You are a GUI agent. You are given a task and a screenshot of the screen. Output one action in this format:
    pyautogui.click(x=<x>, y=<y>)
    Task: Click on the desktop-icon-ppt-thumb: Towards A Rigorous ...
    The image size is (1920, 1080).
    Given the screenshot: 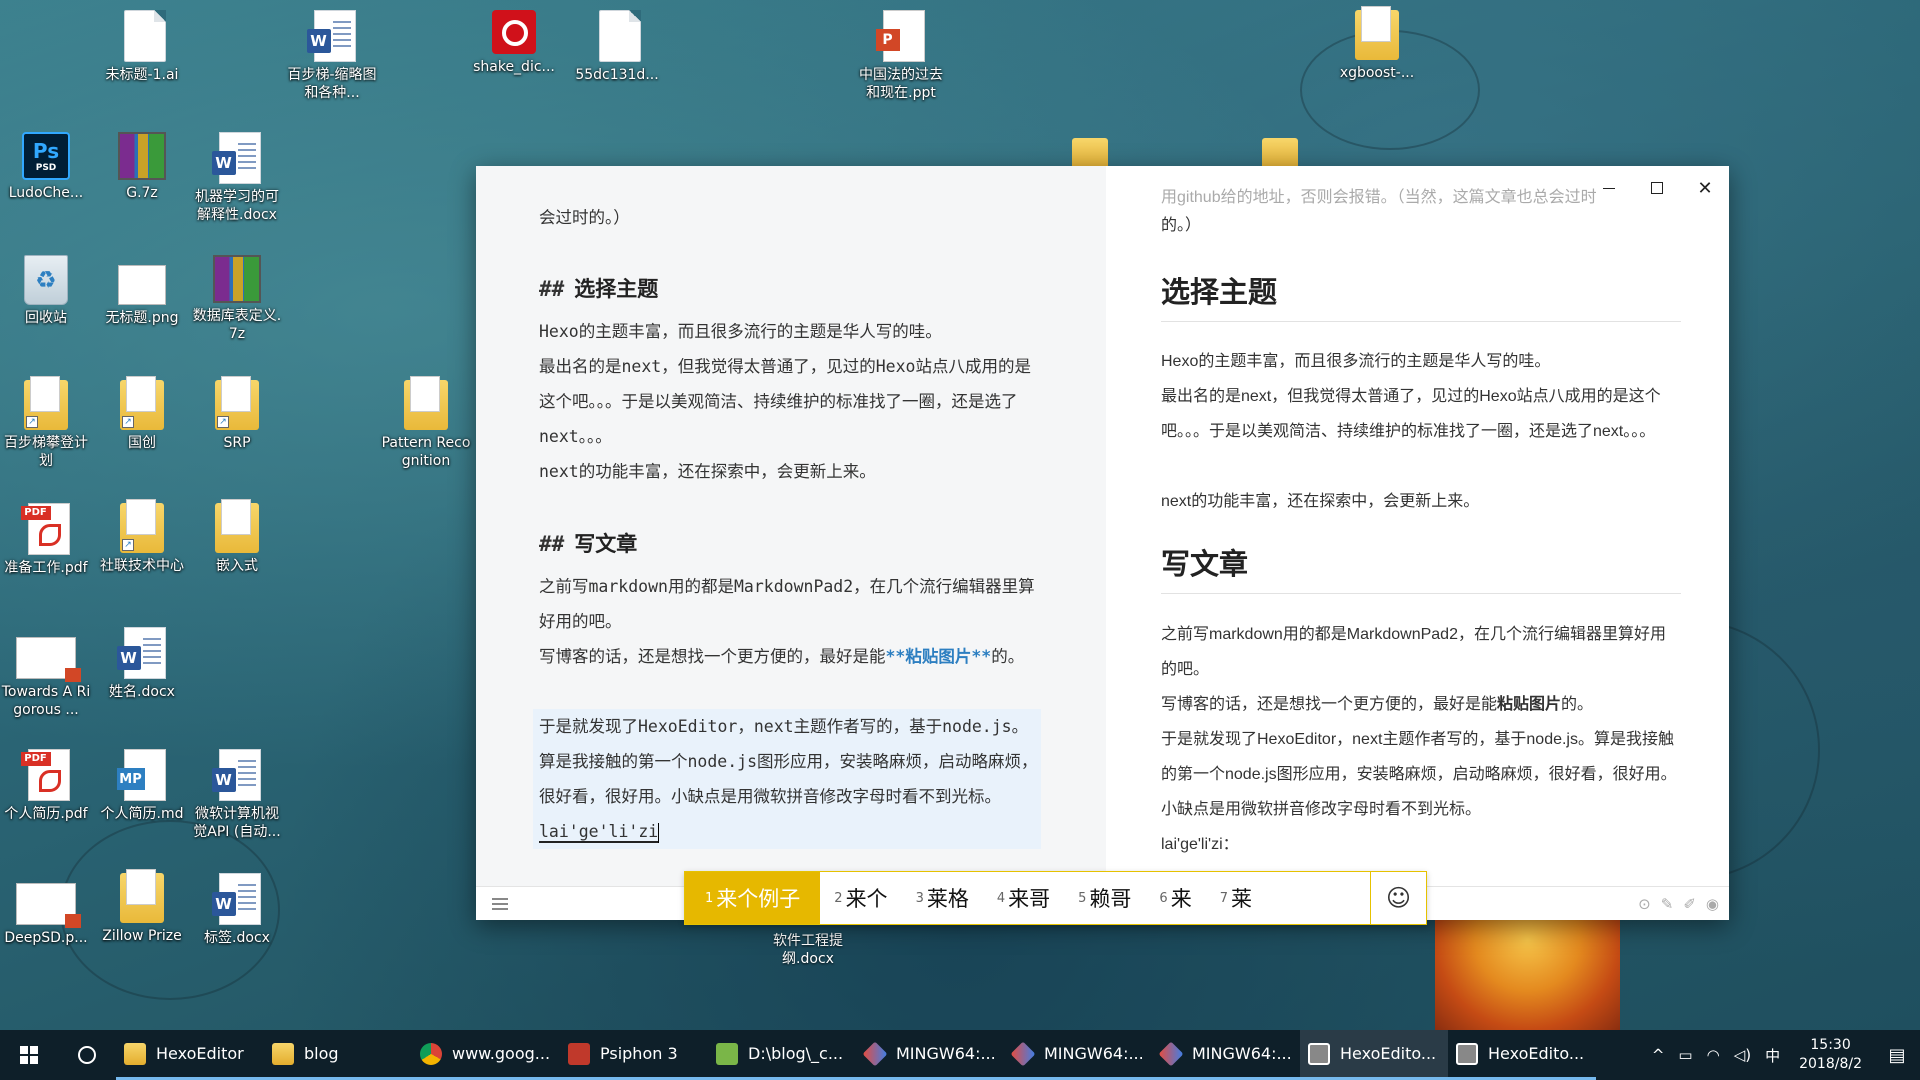 What is the action you would take?
    pyautogui.click(x=47, y=673)
    